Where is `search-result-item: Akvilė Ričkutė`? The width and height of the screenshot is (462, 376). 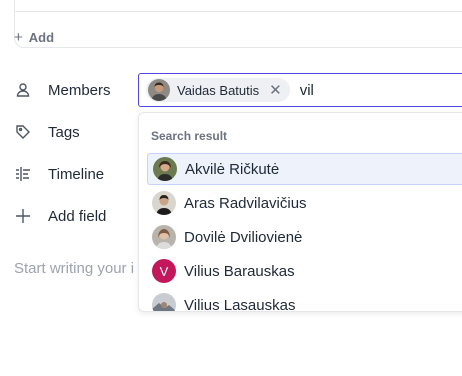
search-result-item: Akvilė Ričkutė is located at coordinates (304, 169).